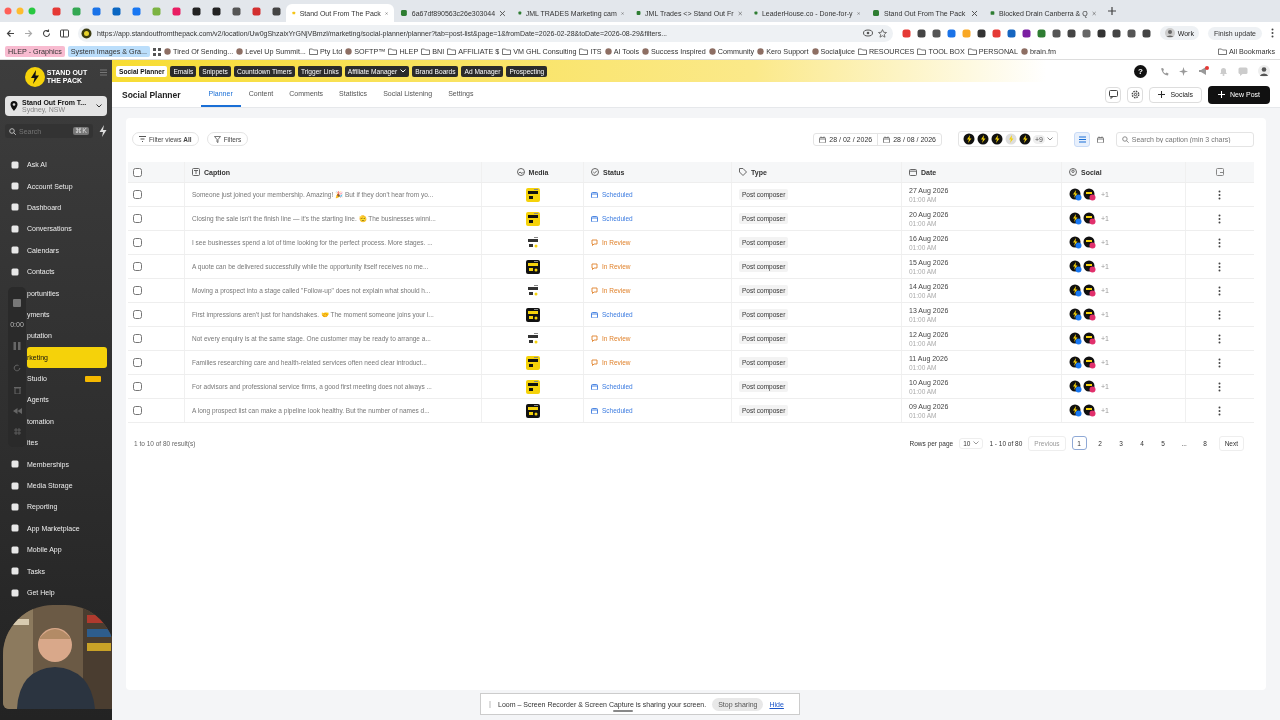  I want to click on pause-icon, so click(17, 346).